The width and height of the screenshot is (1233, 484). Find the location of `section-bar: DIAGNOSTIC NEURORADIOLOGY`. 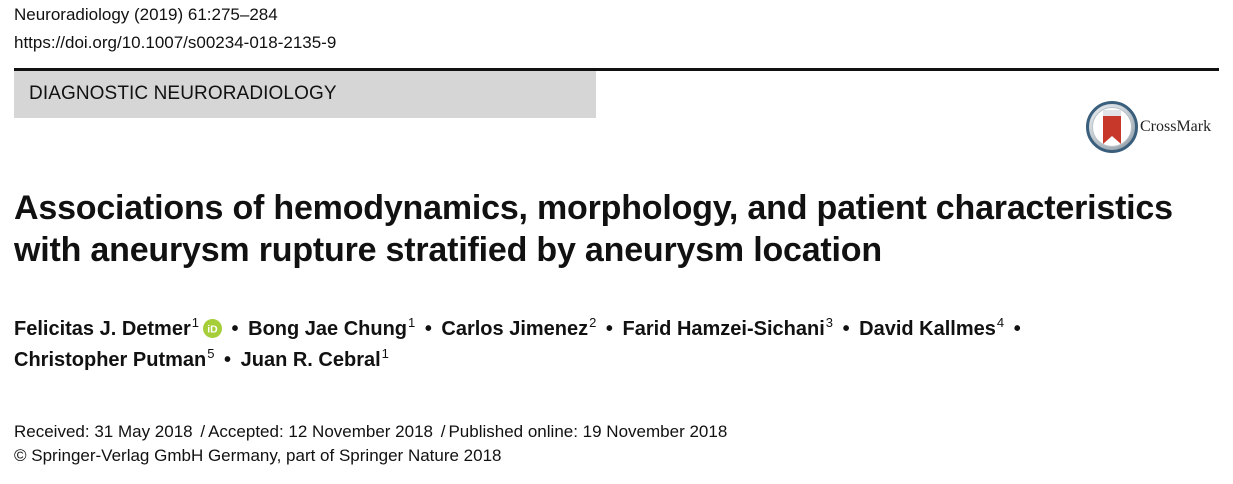

section-bar: DIAGNOSTIC NEURORADIOLOGY is located at coordinates (305, 94).